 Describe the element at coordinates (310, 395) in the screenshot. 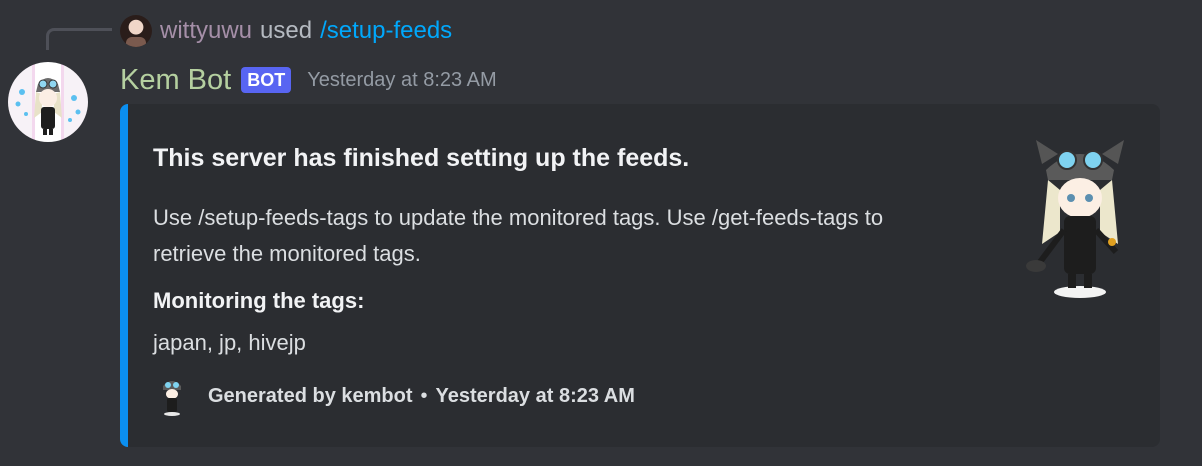

I see `footer-text: Generated by kembot` at that location.